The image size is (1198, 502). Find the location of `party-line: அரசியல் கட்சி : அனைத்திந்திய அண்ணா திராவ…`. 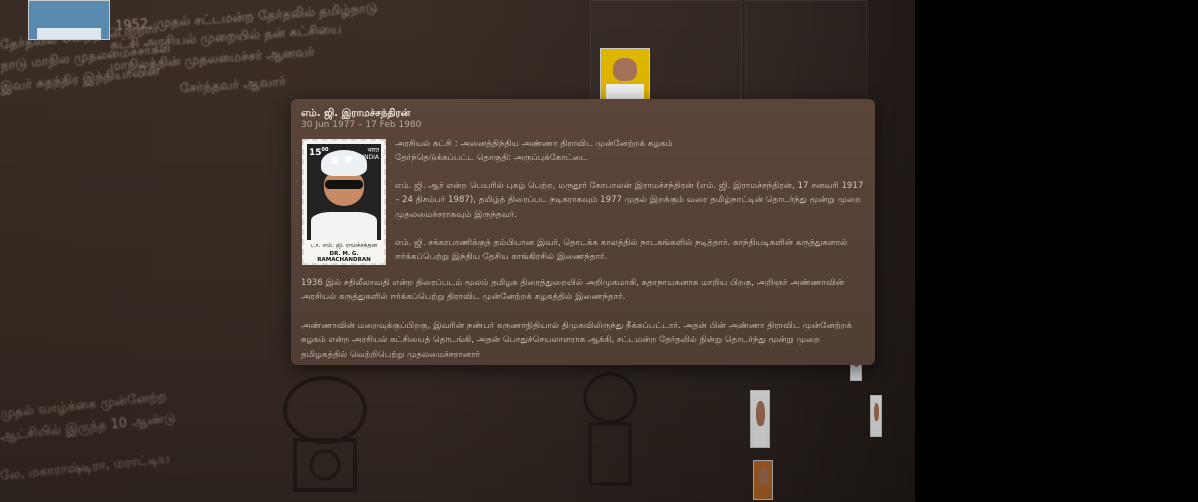

party-line: அரசியல் கட்சி : அனைத்திந்திய அண்ணா திராவ… is located at coordinates (534, 144).